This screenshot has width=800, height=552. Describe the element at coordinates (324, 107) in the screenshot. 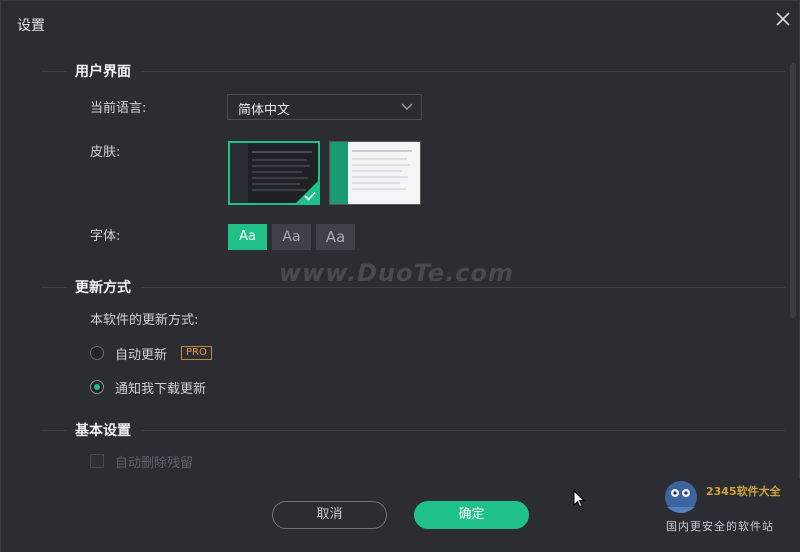

I see `language-select: 简体中文` at that location.